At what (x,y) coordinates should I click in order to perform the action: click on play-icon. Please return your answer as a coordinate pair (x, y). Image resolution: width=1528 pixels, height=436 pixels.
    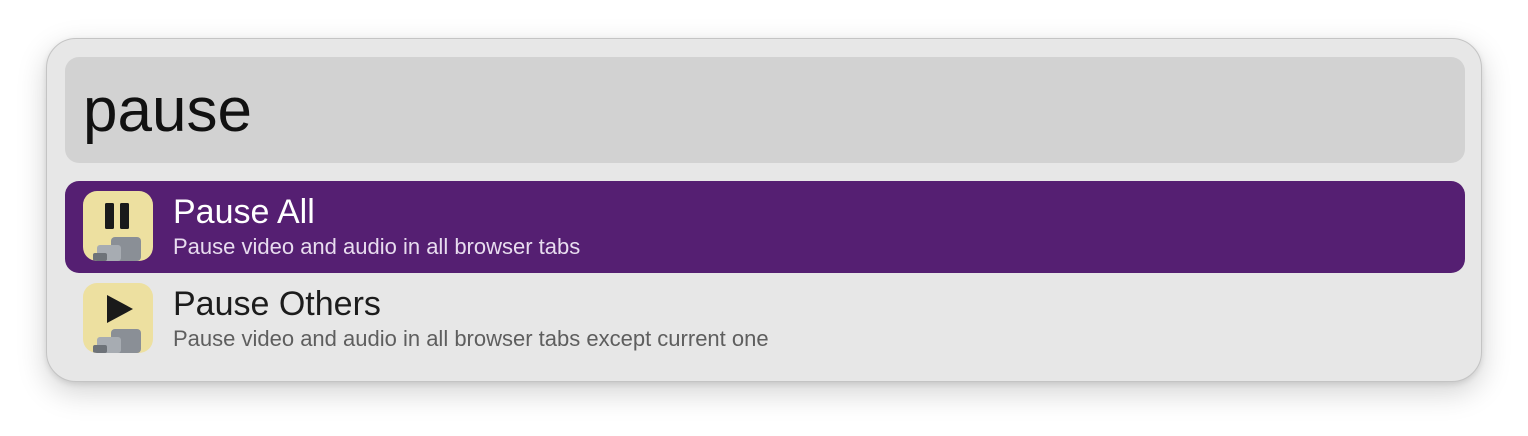
    Looking at the image, I should click on (118, 318).